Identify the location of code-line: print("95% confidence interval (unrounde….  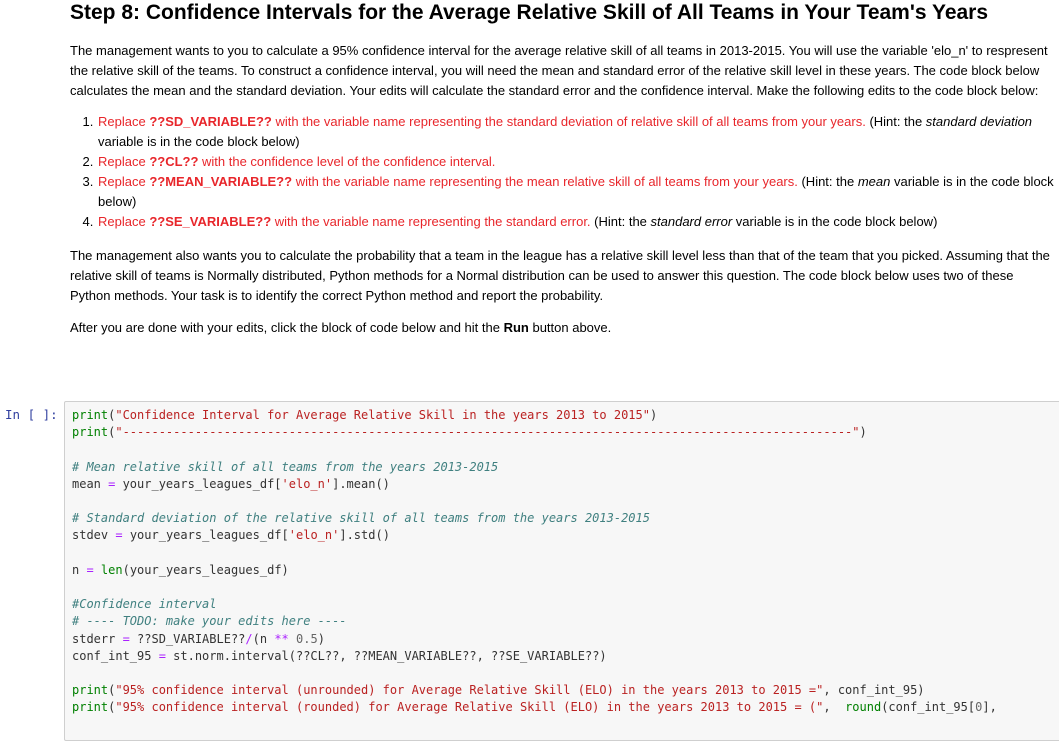
(498, 690).